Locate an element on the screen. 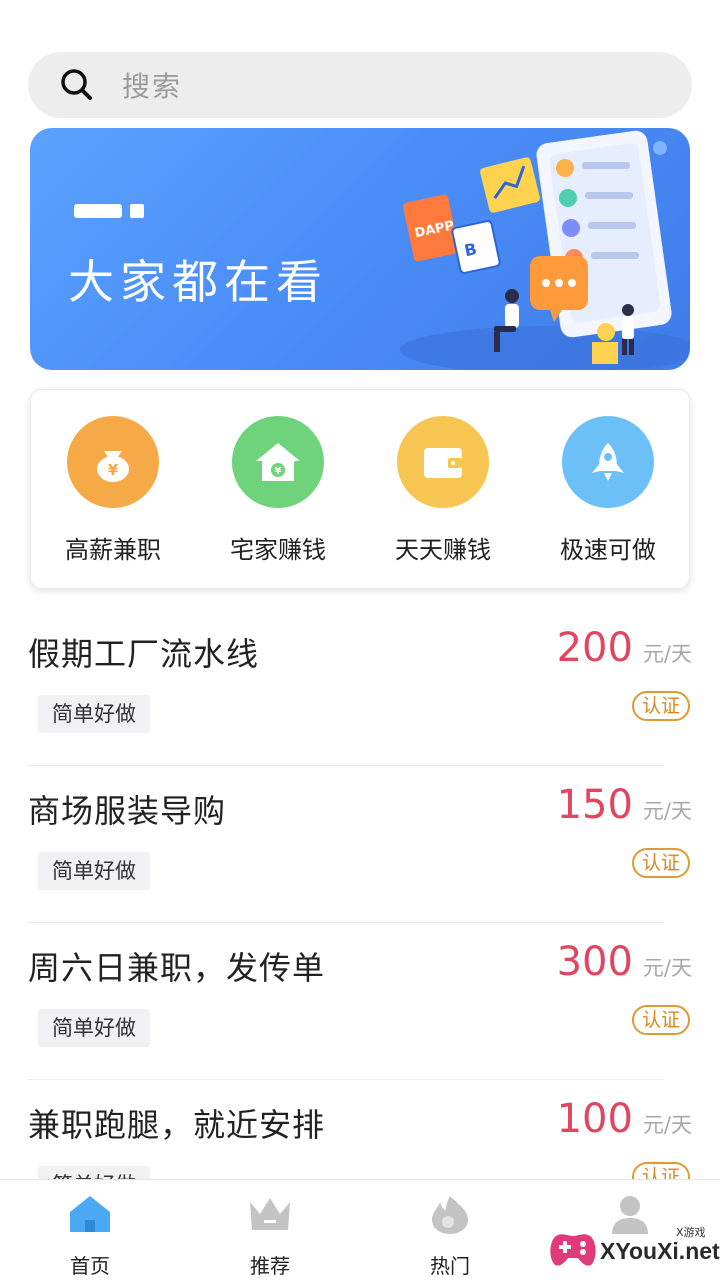 This screenshot has width=720, height=1280. job-title: 商场服装导购 is located at coordinates (127, 811).